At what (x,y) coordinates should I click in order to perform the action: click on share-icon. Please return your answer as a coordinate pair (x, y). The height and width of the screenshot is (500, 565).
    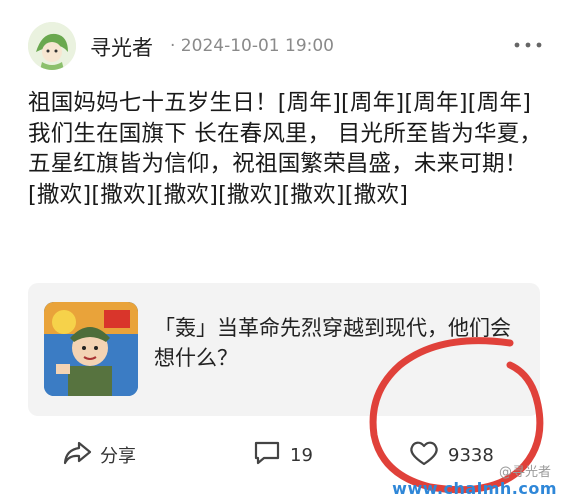
    Looking at the image, I should click on (77, 455).